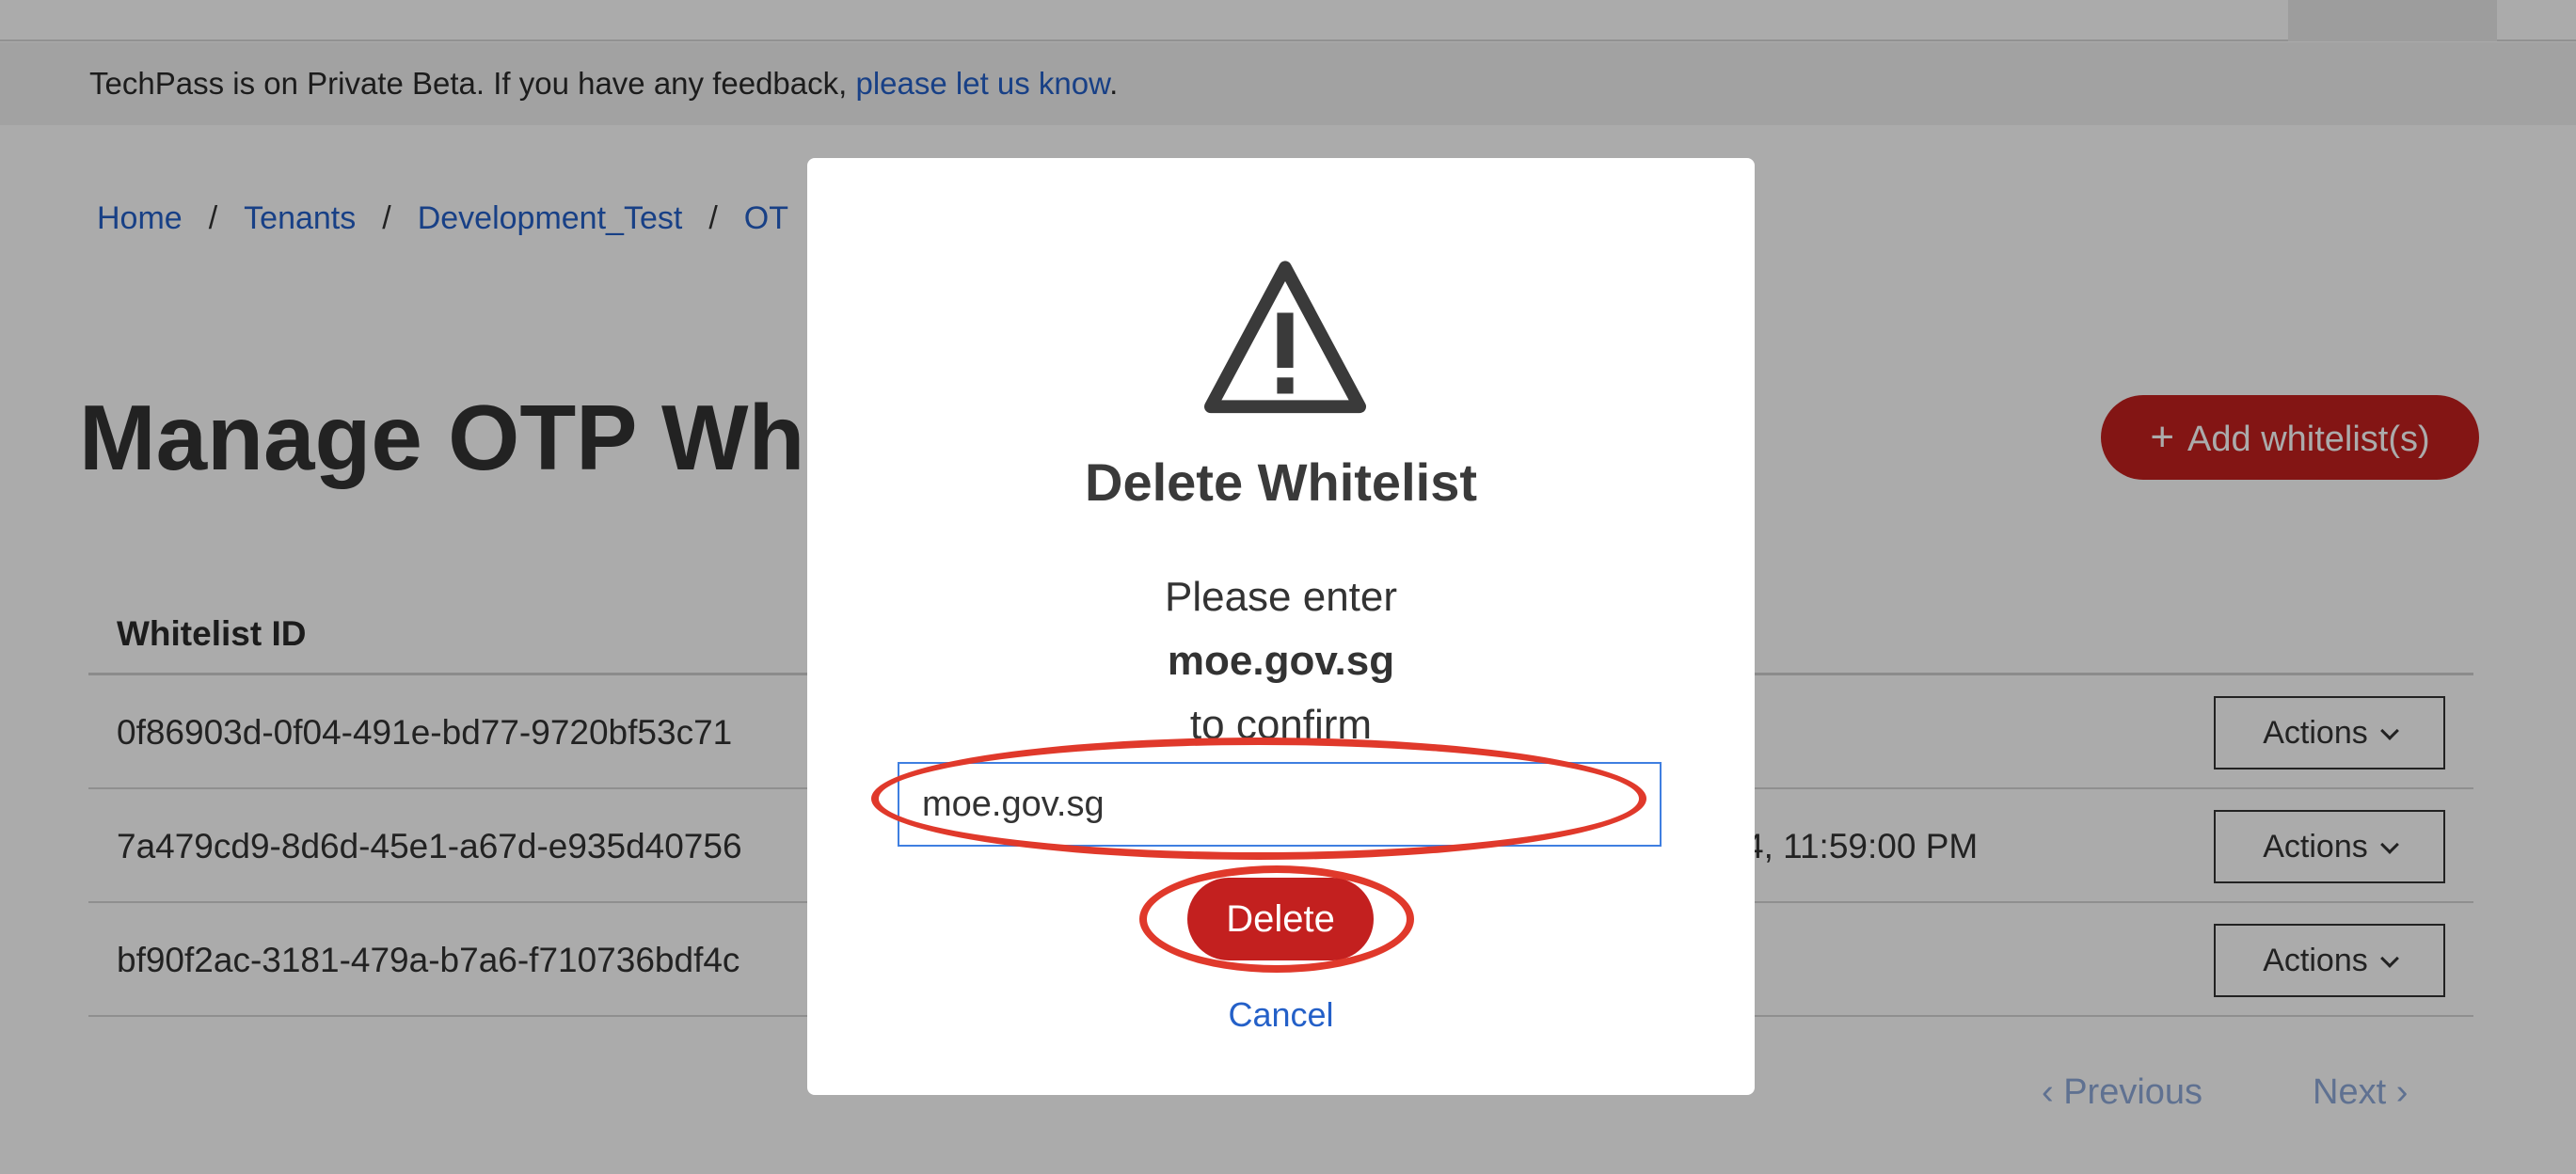 Image resolution: width=2576 pixels, height=1174 pixels. What do you see at coordinates (1281, 661) in the screenshot?
I see `dialog-domain: moe.gov.sg` at bounding box center [1281, 661].